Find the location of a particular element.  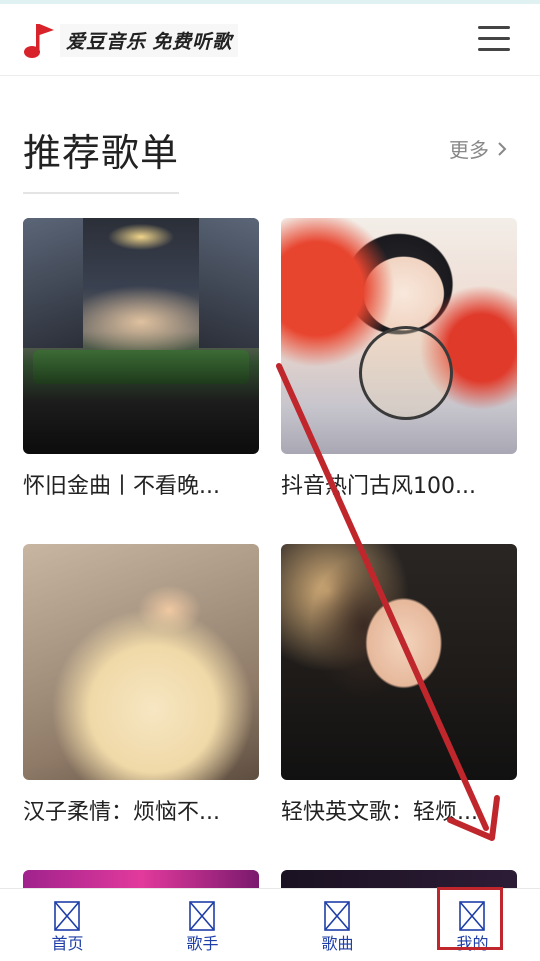

highlight-box is located at coordinates (470, 918).